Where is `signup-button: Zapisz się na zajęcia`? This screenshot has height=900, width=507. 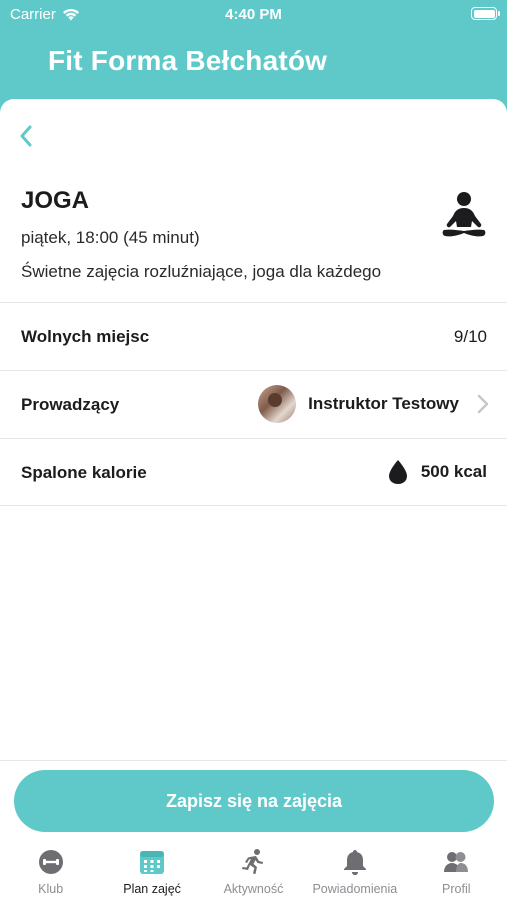 signup-button: Zapisz się na zajęcia is located at coordinates (254, 801).